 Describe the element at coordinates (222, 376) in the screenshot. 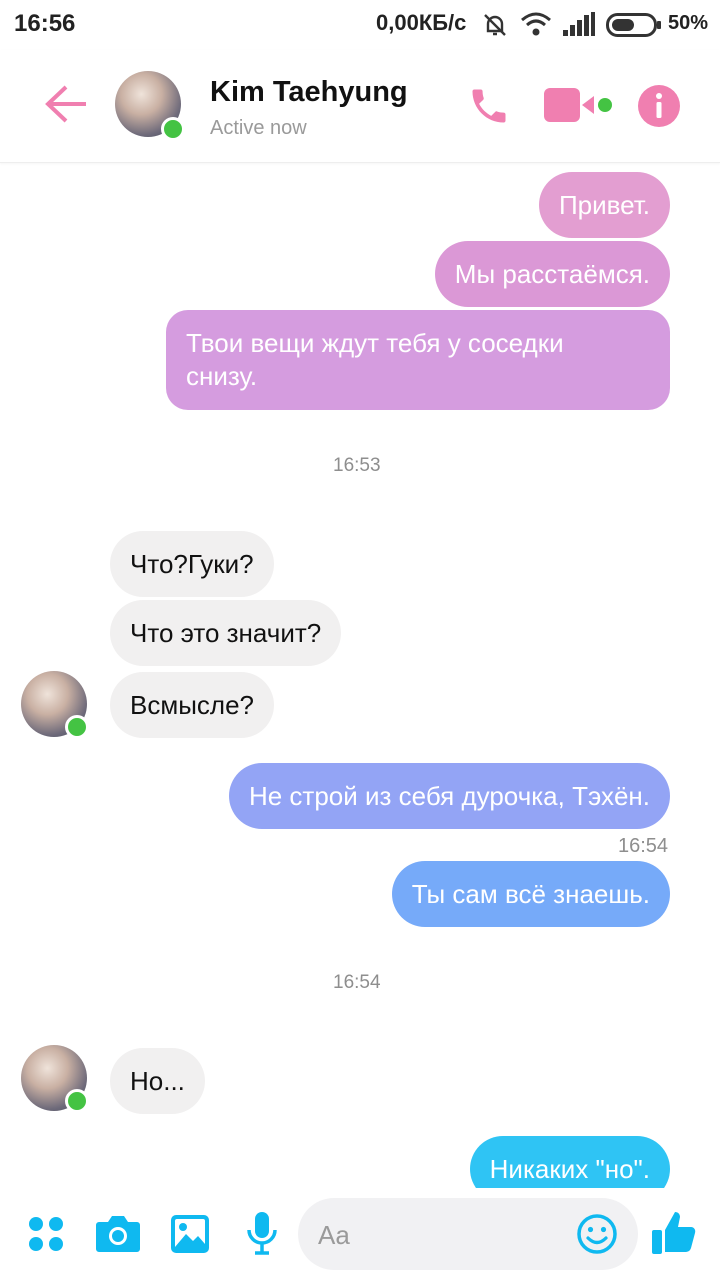

I see `message-line: снизу.` at that location.